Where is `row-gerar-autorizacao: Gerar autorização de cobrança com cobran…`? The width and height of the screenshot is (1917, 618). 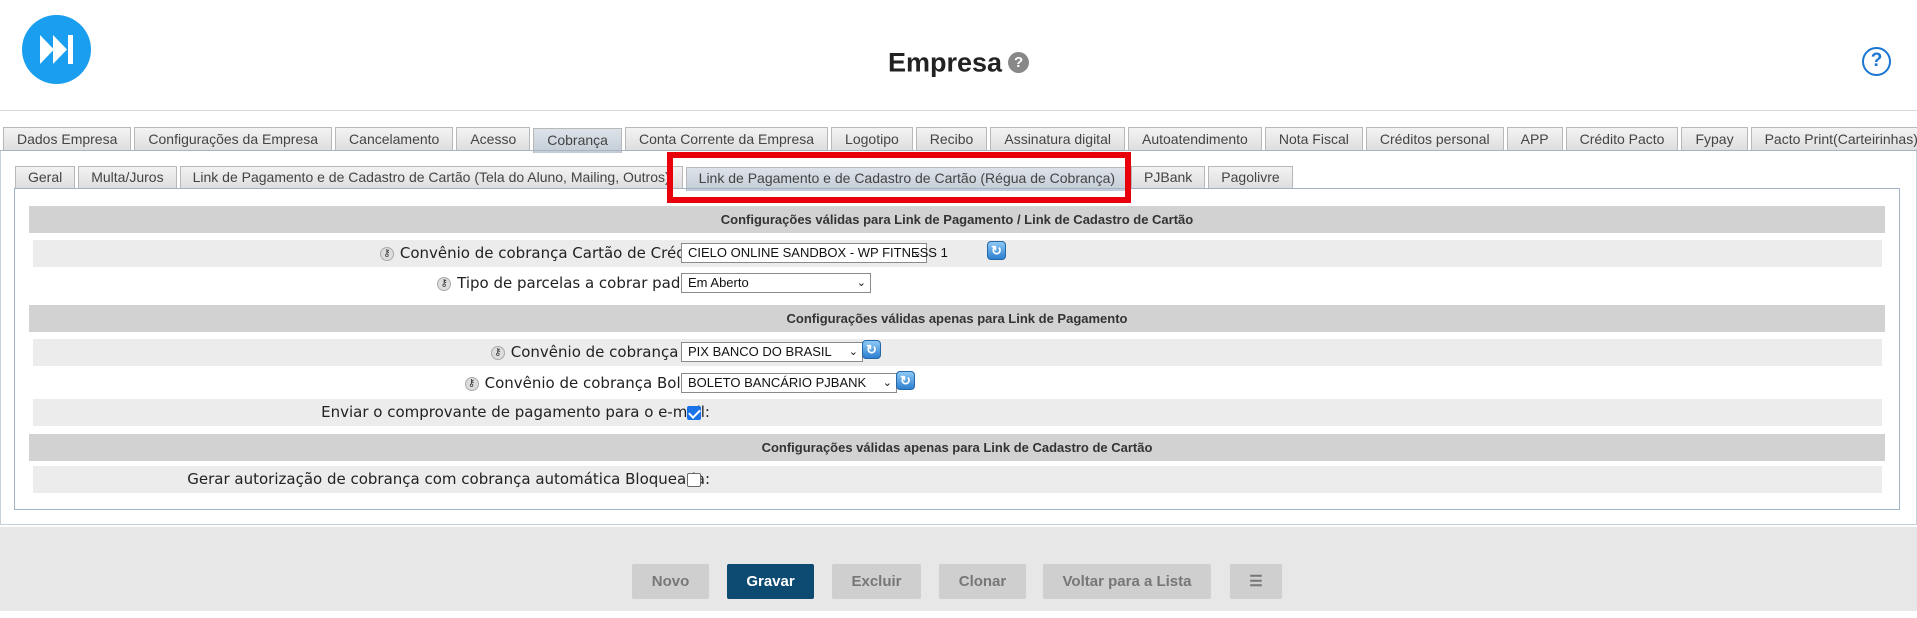
row-gerar-autorizacao: Gerar autorização de cobrança com cobran… is located at coordinates (957, 479).